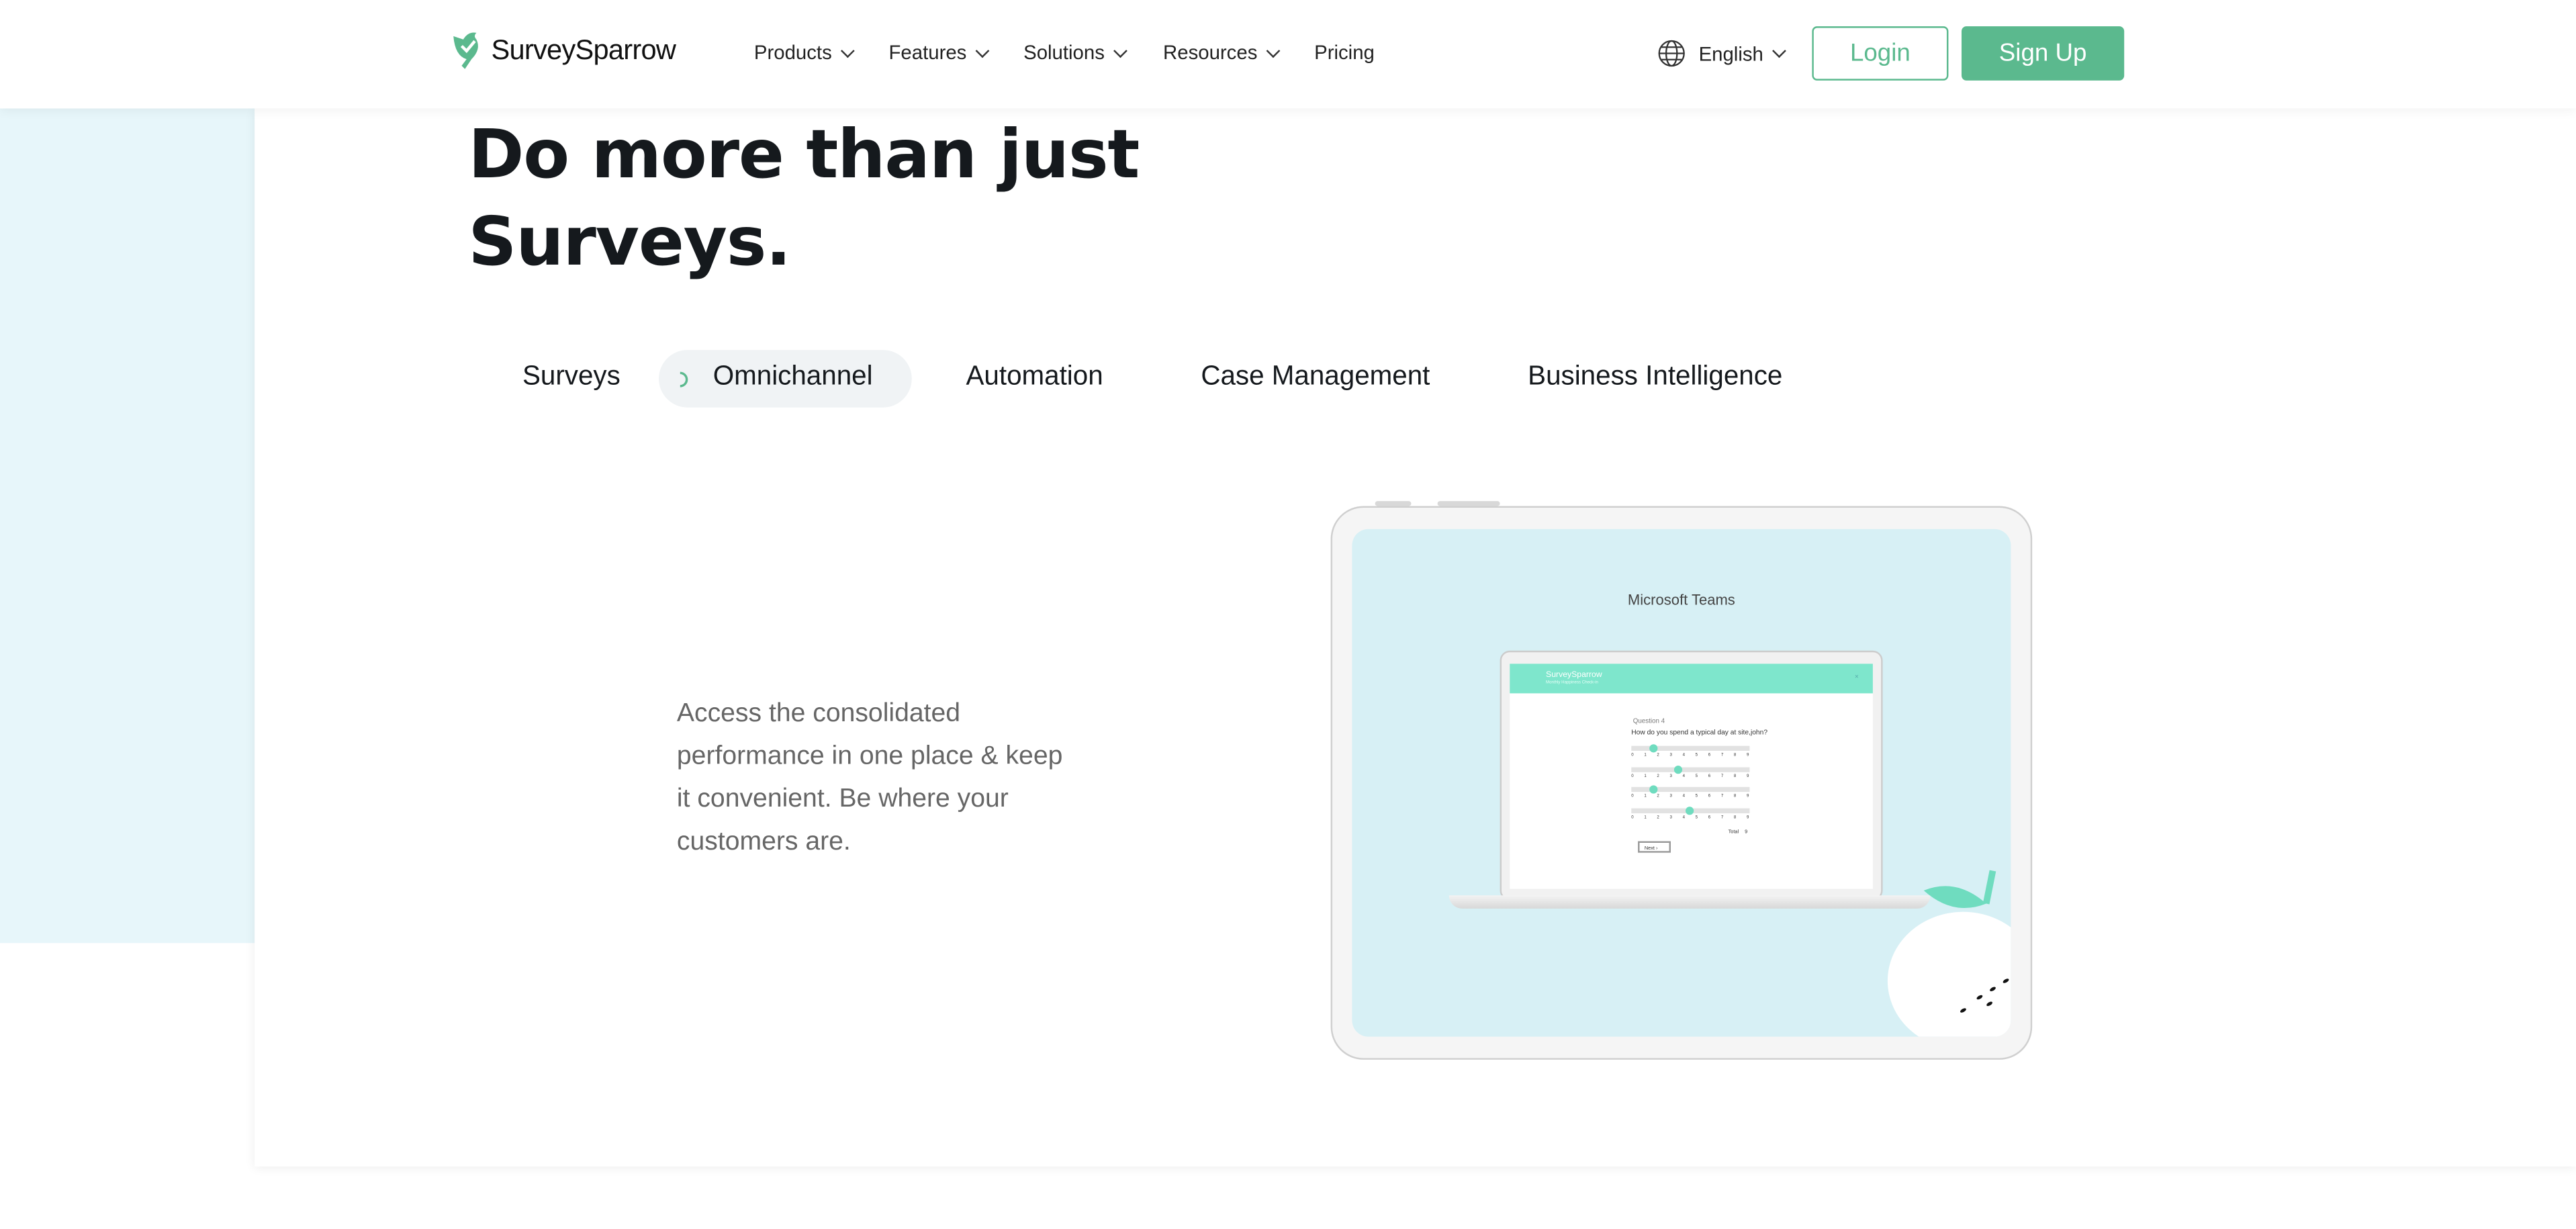 Image resolution: width=2576 pixels, height=1229 pixels. I want to click on signup-button: Sign Up, so click(2043, 53).